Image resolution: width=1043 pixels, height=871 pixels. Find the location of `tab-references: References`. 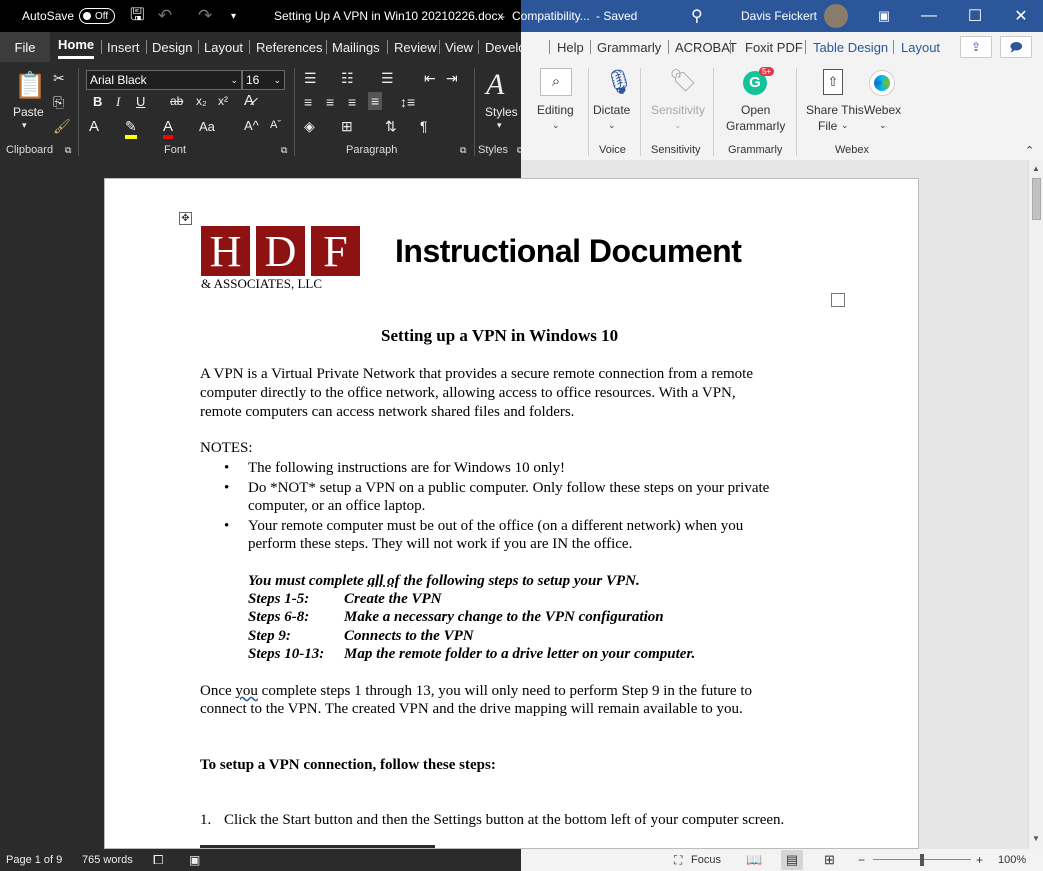

tab-references: References is located at coordinates (289, 47).